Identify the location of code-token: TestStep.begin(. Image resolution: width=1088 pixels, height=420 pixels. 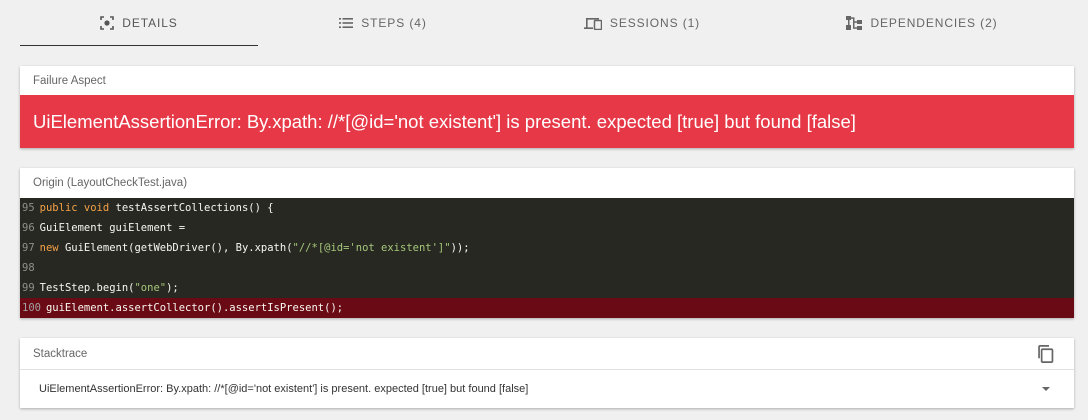
(87, 288).